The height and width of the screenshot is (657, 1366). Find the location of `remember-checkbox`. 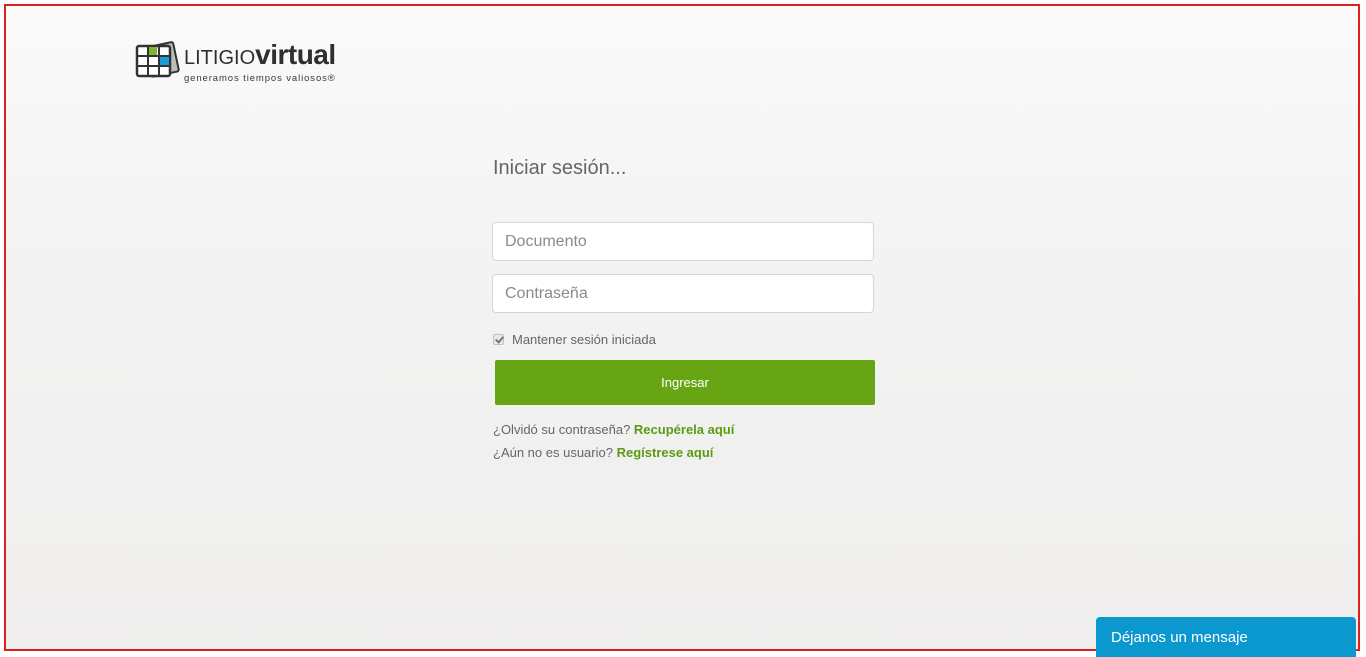

remember-checkbox is located at coordinates (498, 339).